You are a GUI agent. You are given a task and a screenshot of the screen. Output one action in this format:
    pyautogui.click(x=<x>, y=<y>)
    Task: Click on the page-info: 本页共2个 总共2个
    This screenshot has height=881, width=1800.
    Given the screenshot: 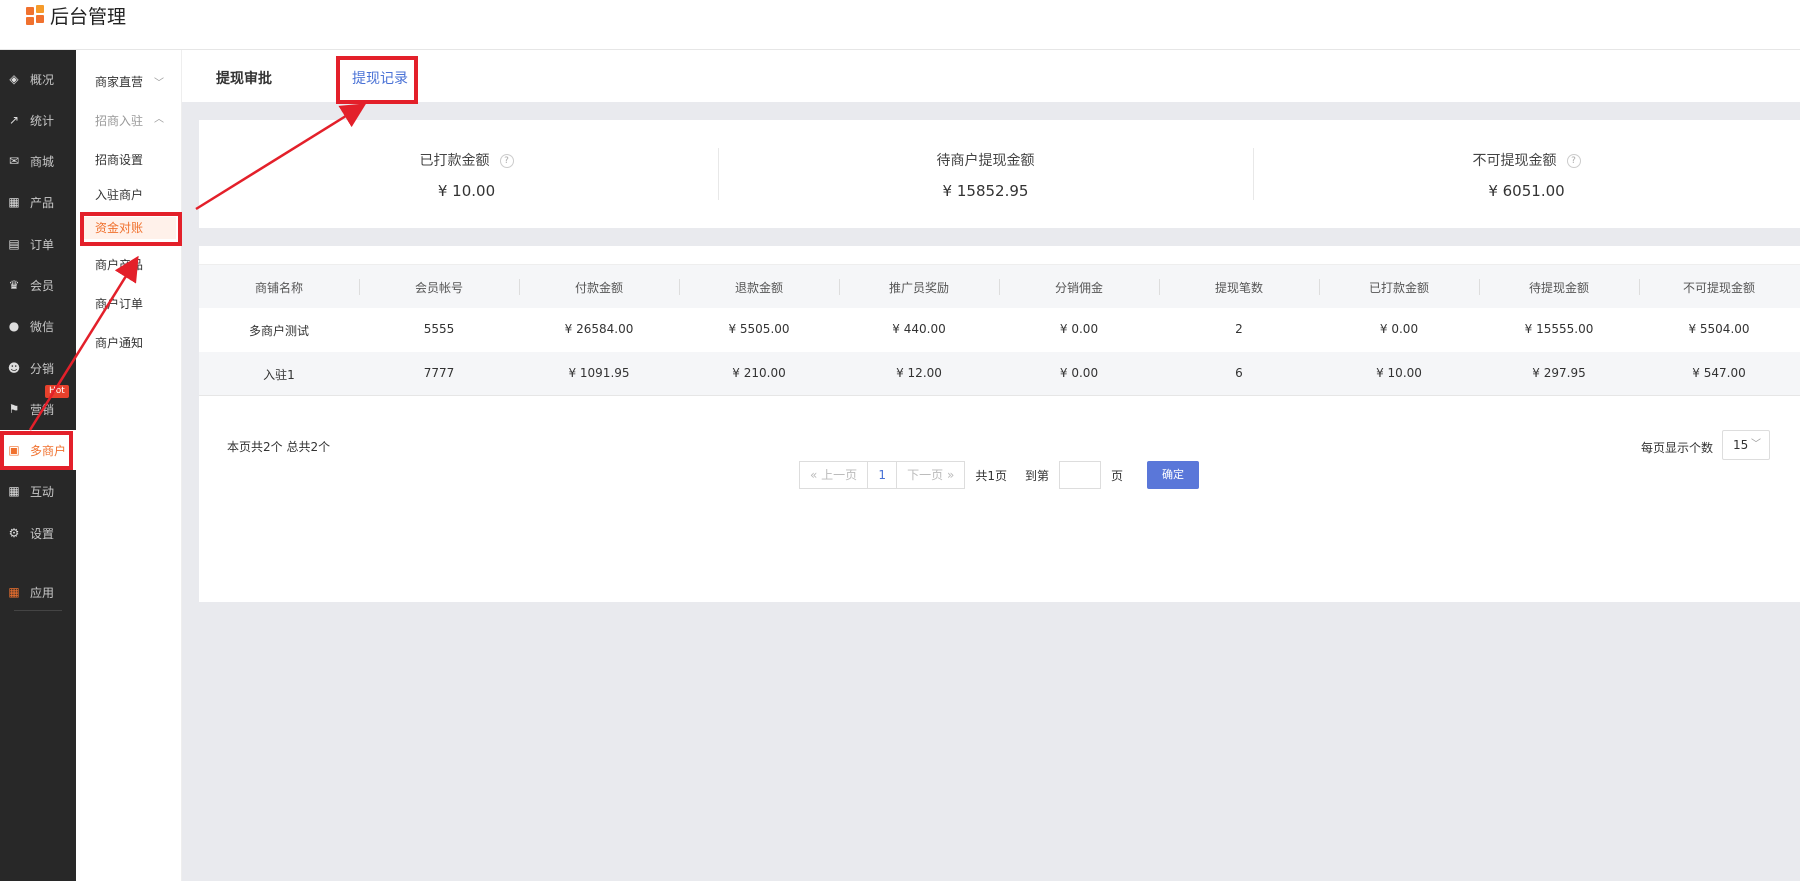 What is the action you would take?
    pyautogui.click(x=279, y=447)
    